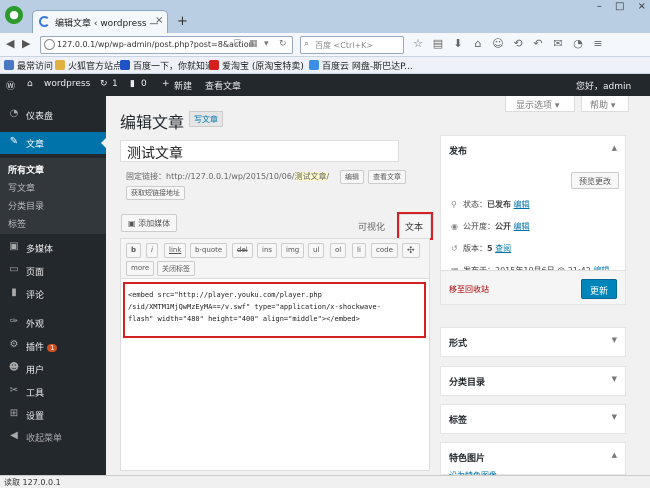  Describe the element at coordinates (104, 84) in the screenshot. I see `updates-icon: ↻` at that location.